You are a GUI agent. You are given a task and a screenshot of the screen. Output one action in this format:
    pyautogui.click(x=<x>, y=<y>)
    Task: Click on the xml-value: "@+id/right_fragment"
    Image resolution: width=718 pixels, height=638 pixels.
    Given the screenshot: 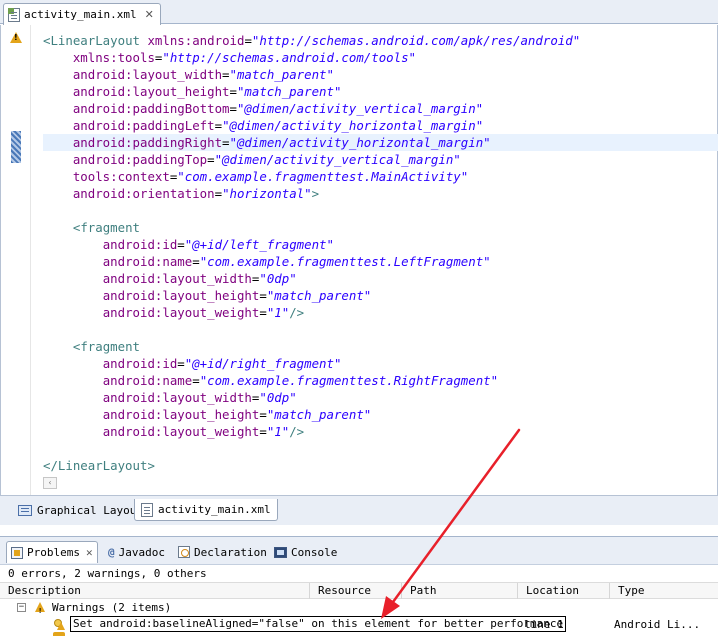 What is the action you would take?
    pyautogui.click(x=263, y=363)
    